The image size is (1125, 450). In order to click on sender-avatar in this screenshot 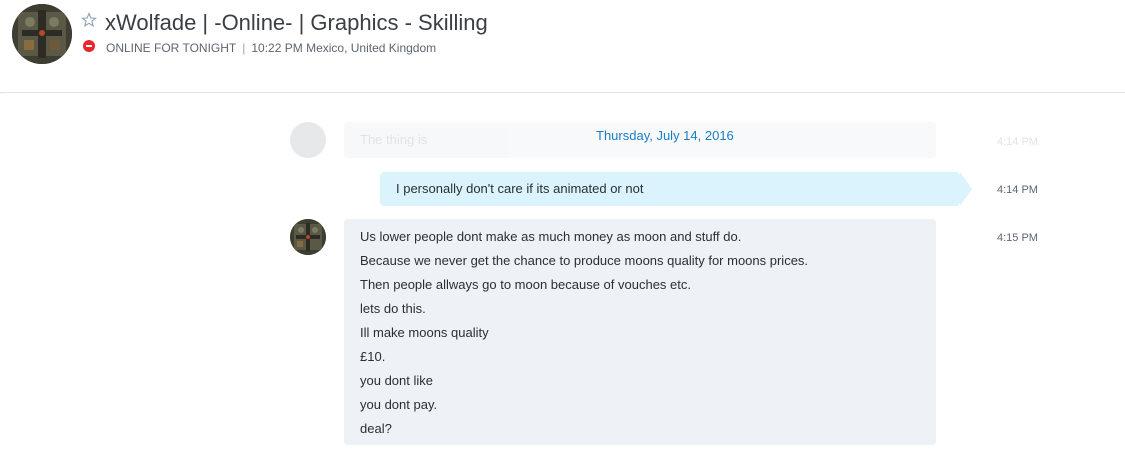, I will do `click(308, 237)`.